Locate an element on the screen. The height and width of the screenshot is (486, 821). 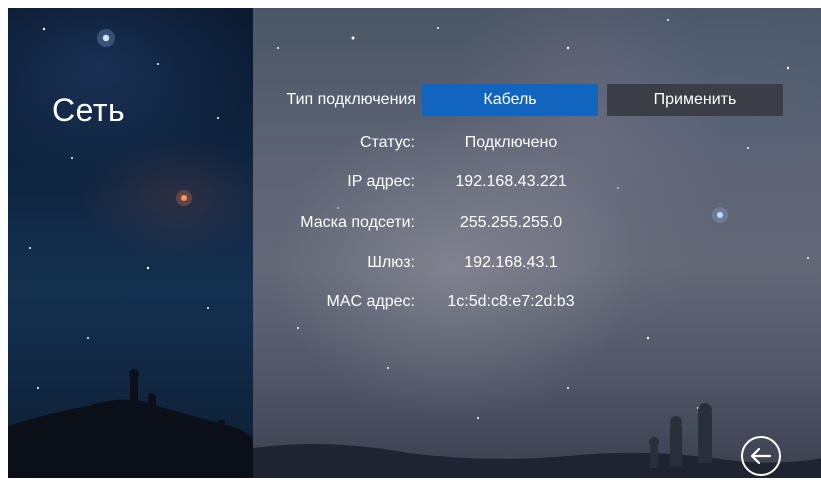
back-arrow-circle-icon is located at coordinates (761, 456).